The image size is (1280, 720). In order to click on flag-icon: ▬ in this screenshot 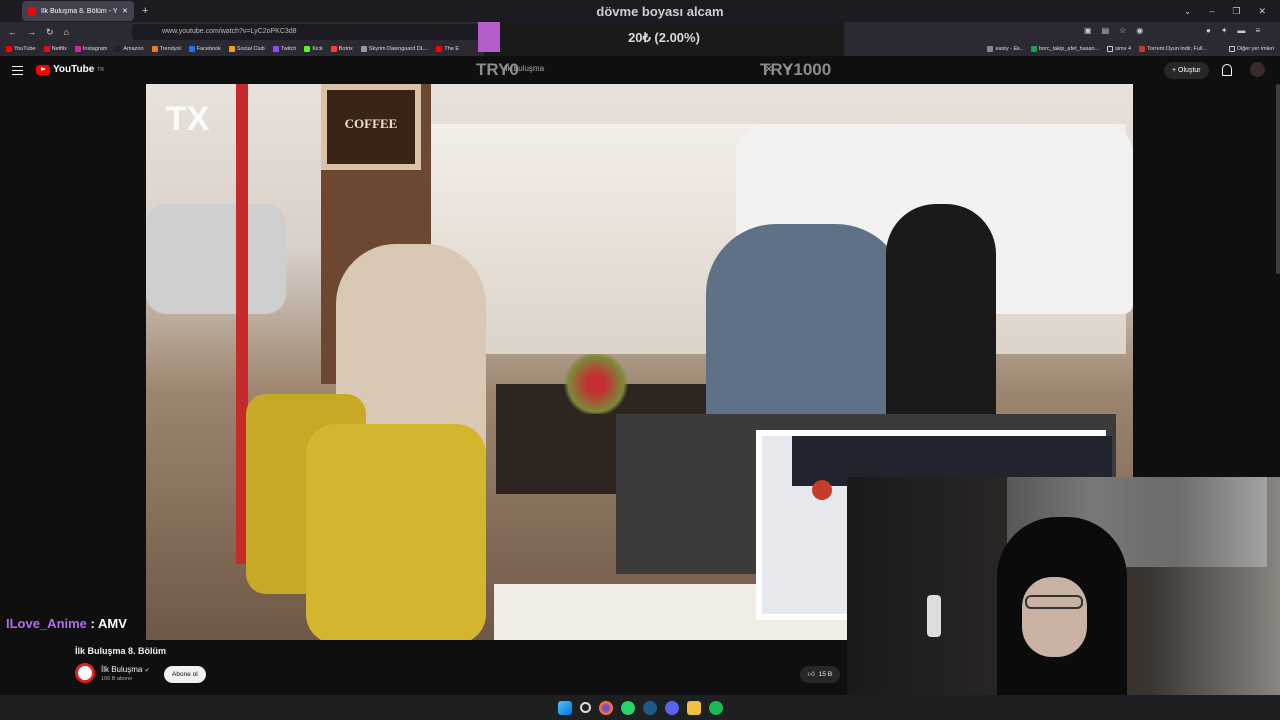, I will do `click(1242, 30)`.